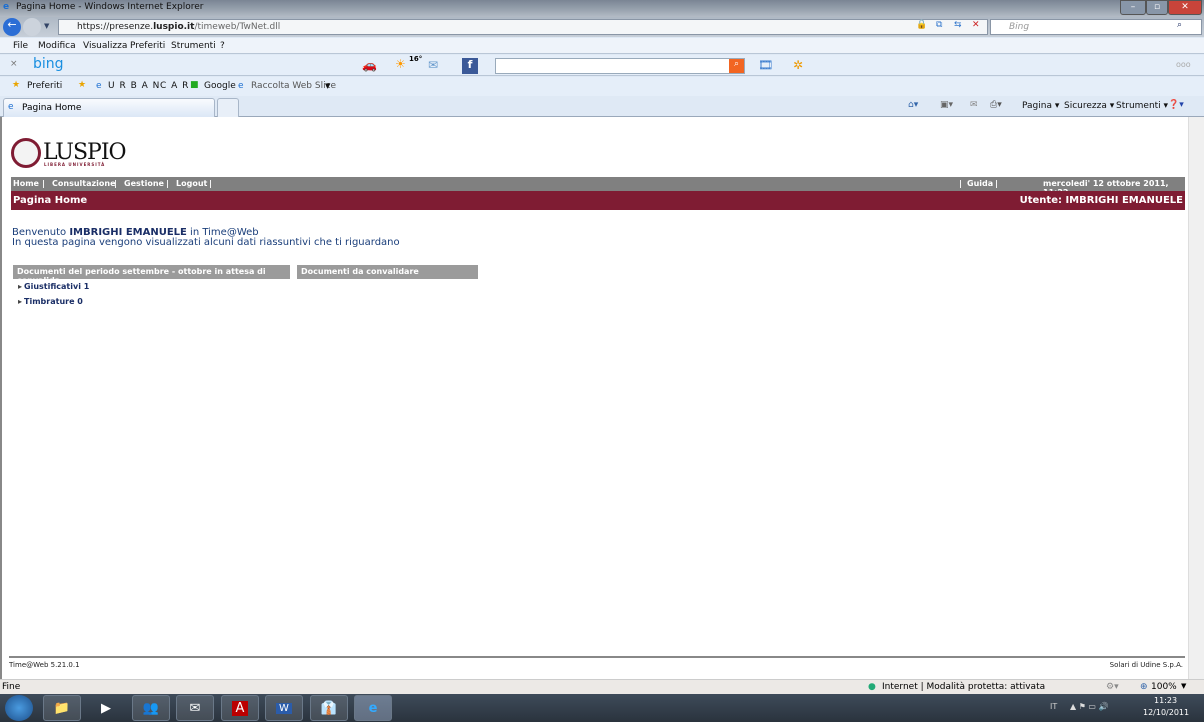 The width and height of the screenshot is (1204, 722). I want to click on tab-pagina-home: e Pagina Home, so click(109, 107).